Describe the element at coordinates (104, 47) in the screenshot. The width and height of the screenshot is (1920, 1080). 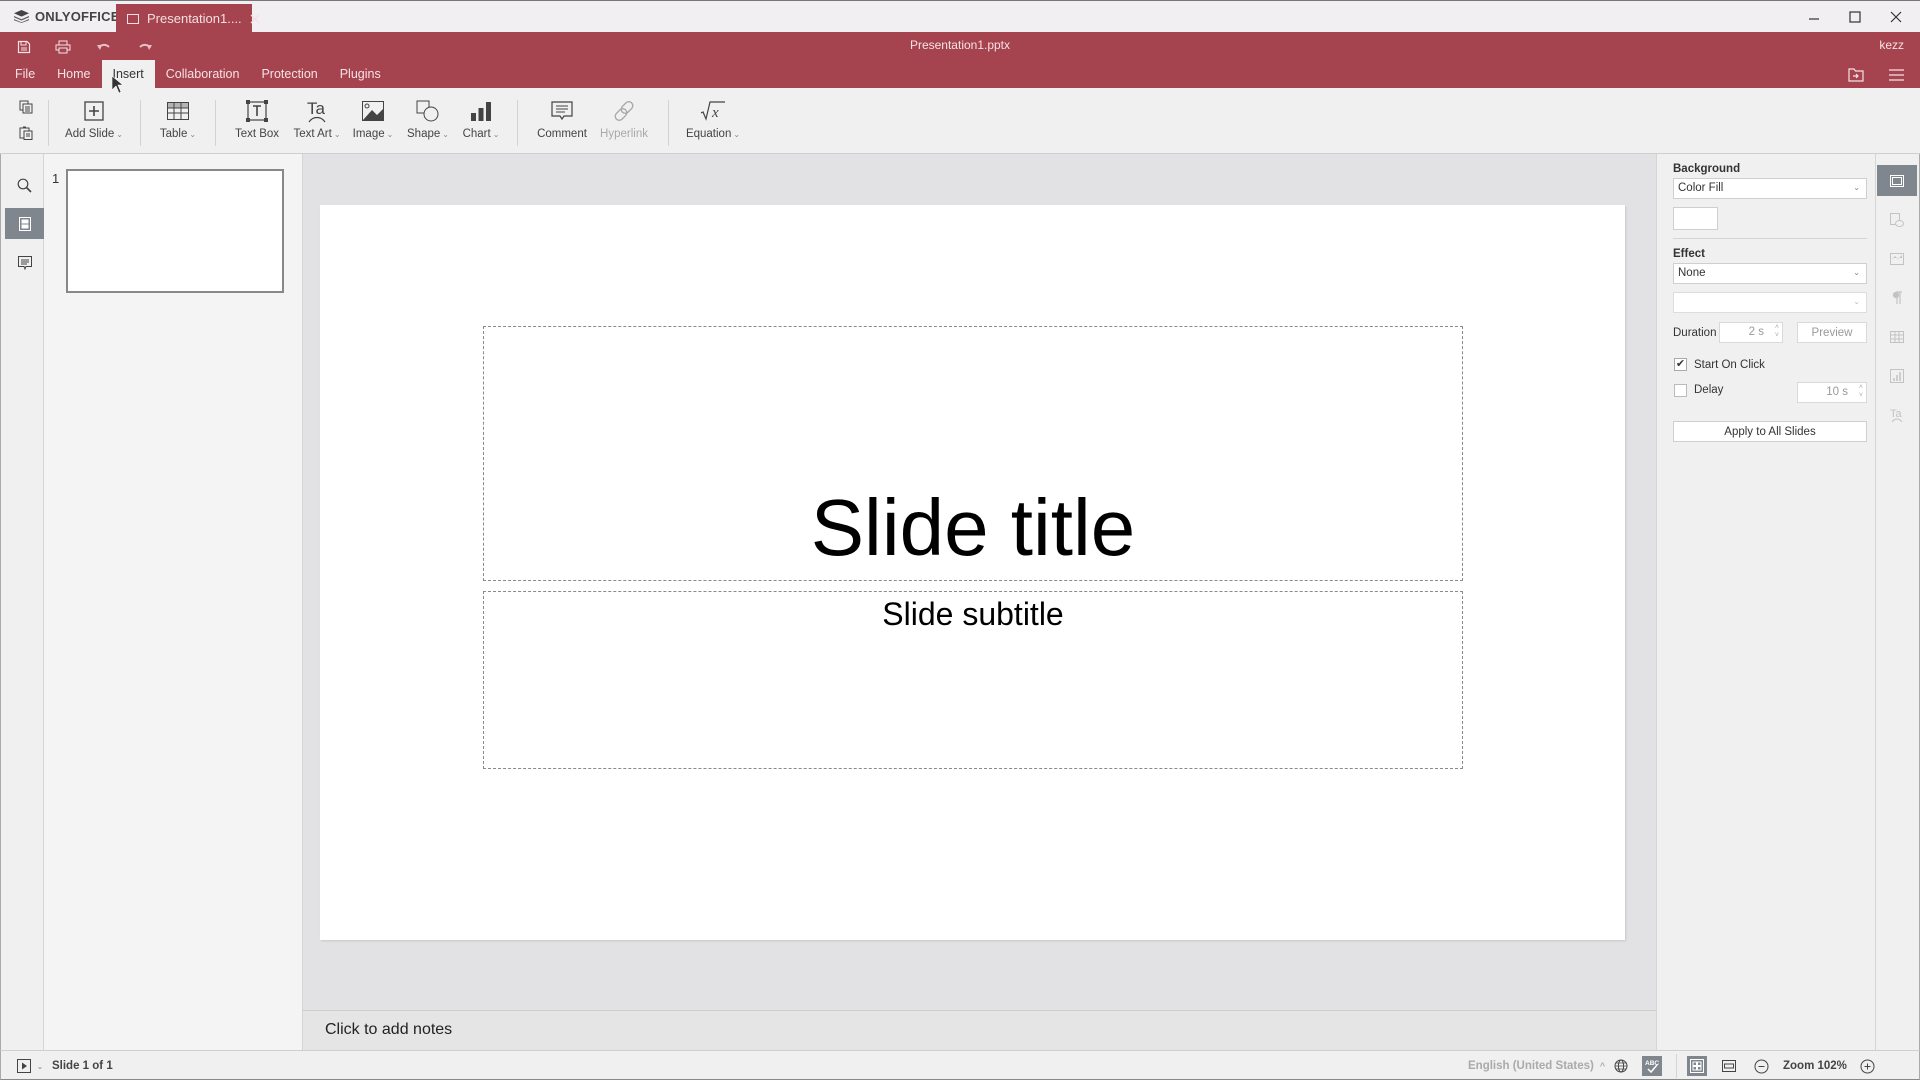
I see `undo-icon` at that location.